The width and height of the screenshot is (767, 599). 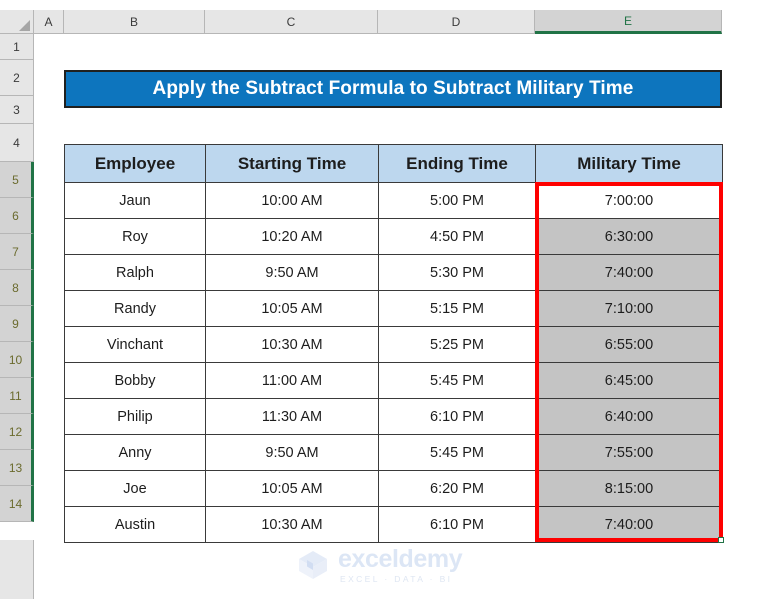 I want to click on cell-military-time: 7:10:00, so click(x=629, y=308).